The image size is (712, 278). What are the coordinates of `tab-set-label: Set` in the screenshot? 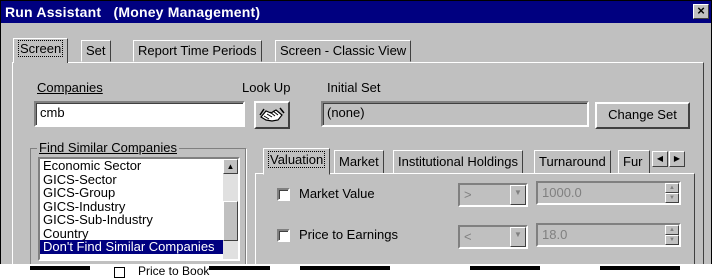 It's located at (96, 50).